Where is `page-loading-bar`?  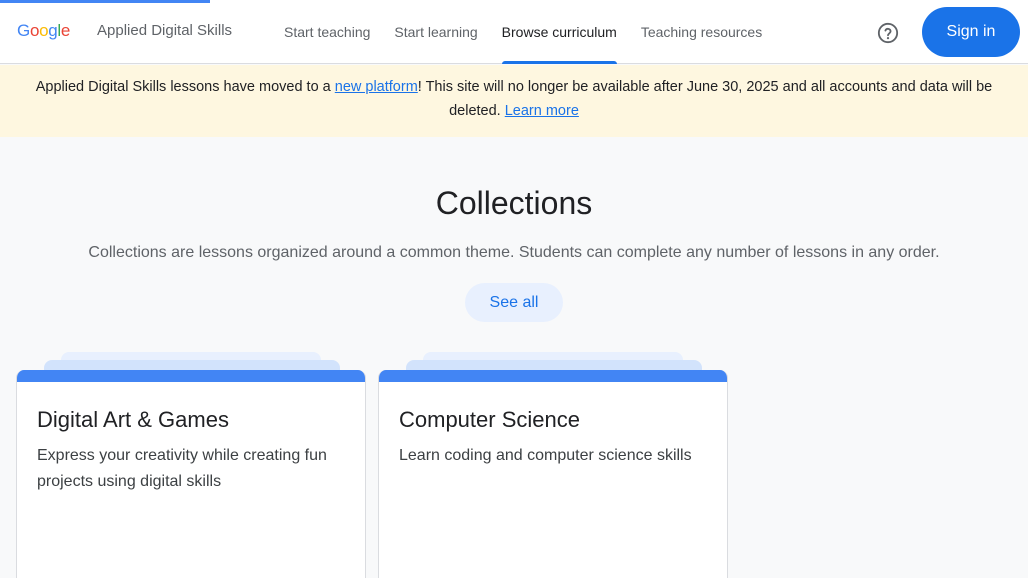 page-loading-bar is located at coordinates (105, 1).